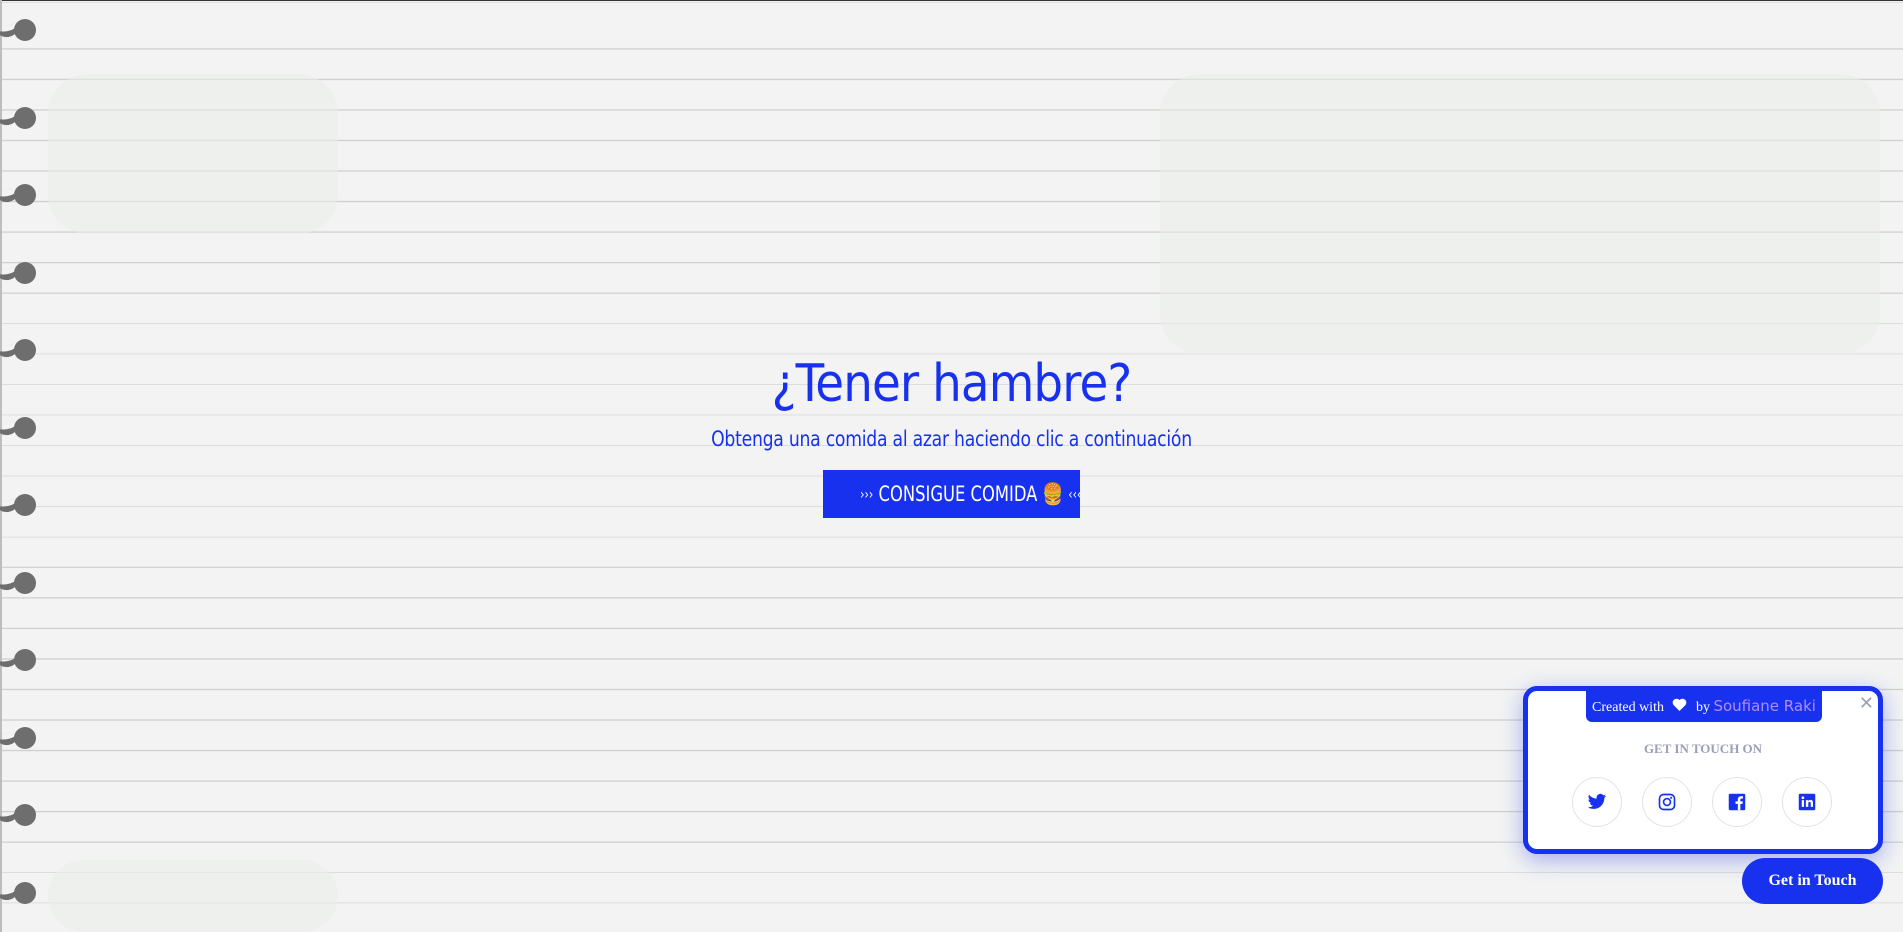 This screenshot has width=1903, height=932. Describe the element at coordinates (1075, 494) in the screenshot. I see `chevrons-left-icon: ‹‹‹` at that location.